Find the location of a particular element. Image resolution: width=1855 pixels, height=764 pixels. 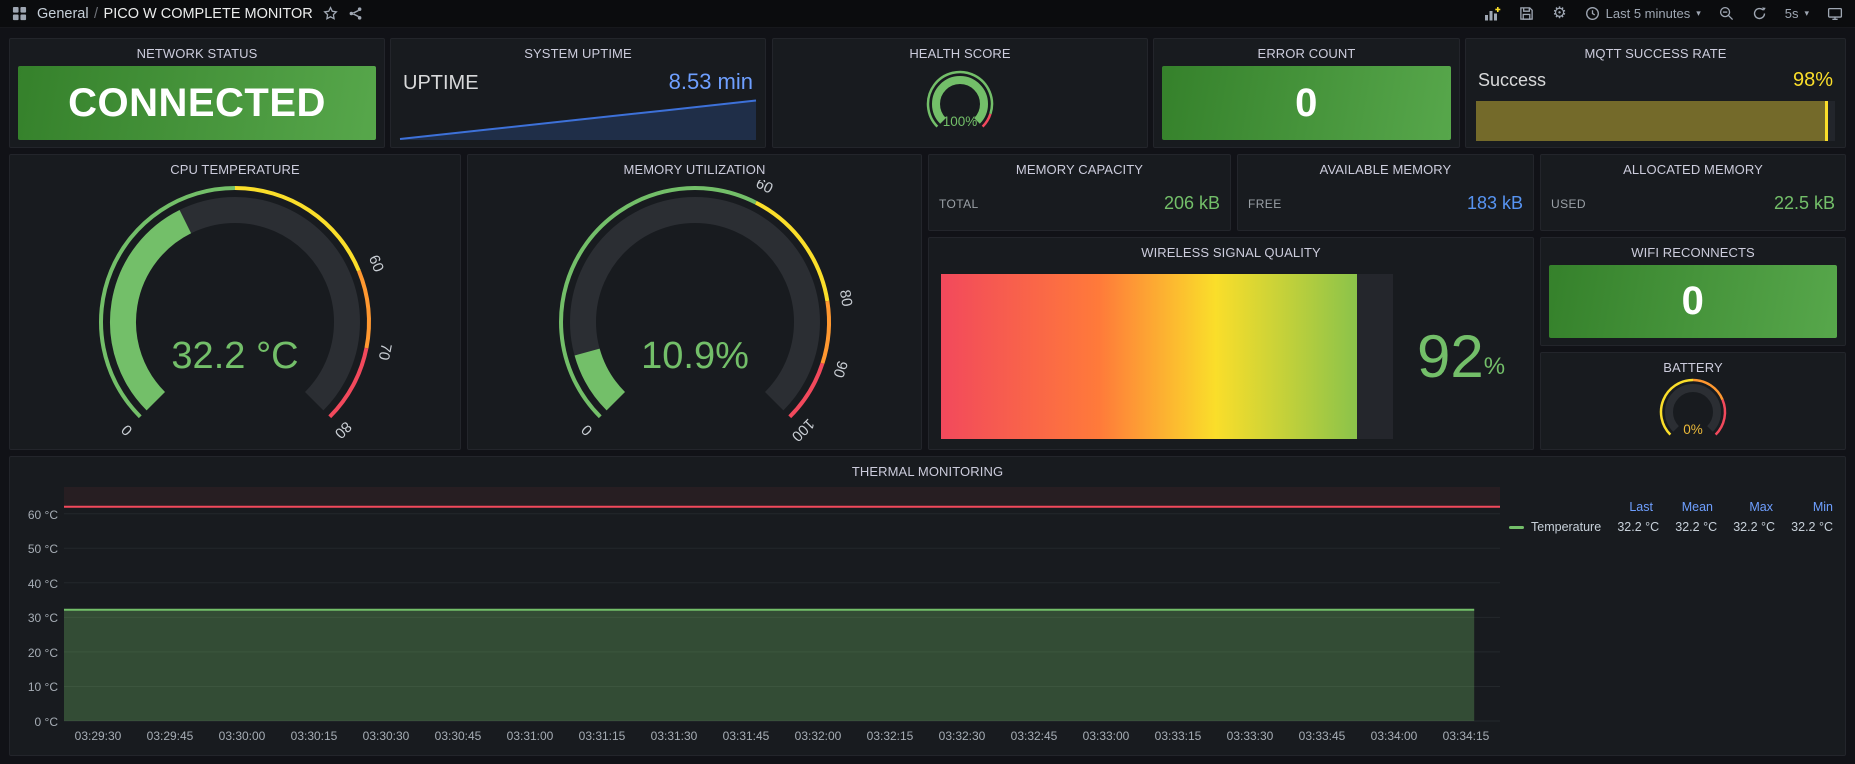

uptime-series-label: UPTIME is located at coordinates (441, 83).